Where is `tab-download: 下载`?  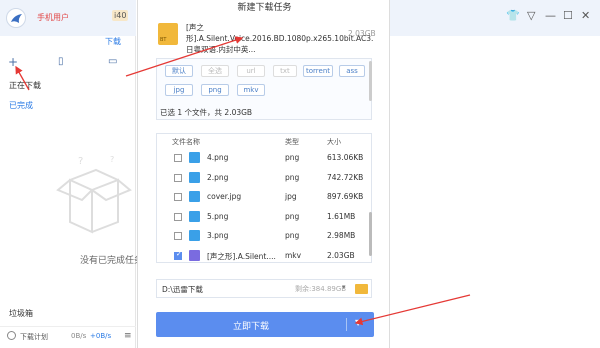 tab-download: 下载 is located at coordinates (113, 41).